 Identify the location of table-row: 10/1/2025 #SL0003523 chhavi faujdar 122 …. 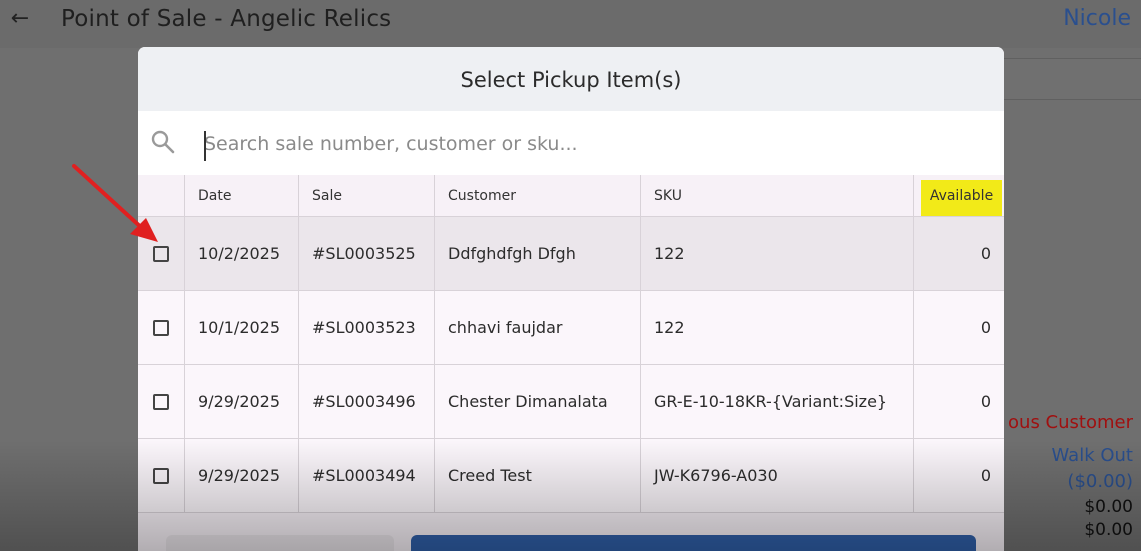
(571, 328).